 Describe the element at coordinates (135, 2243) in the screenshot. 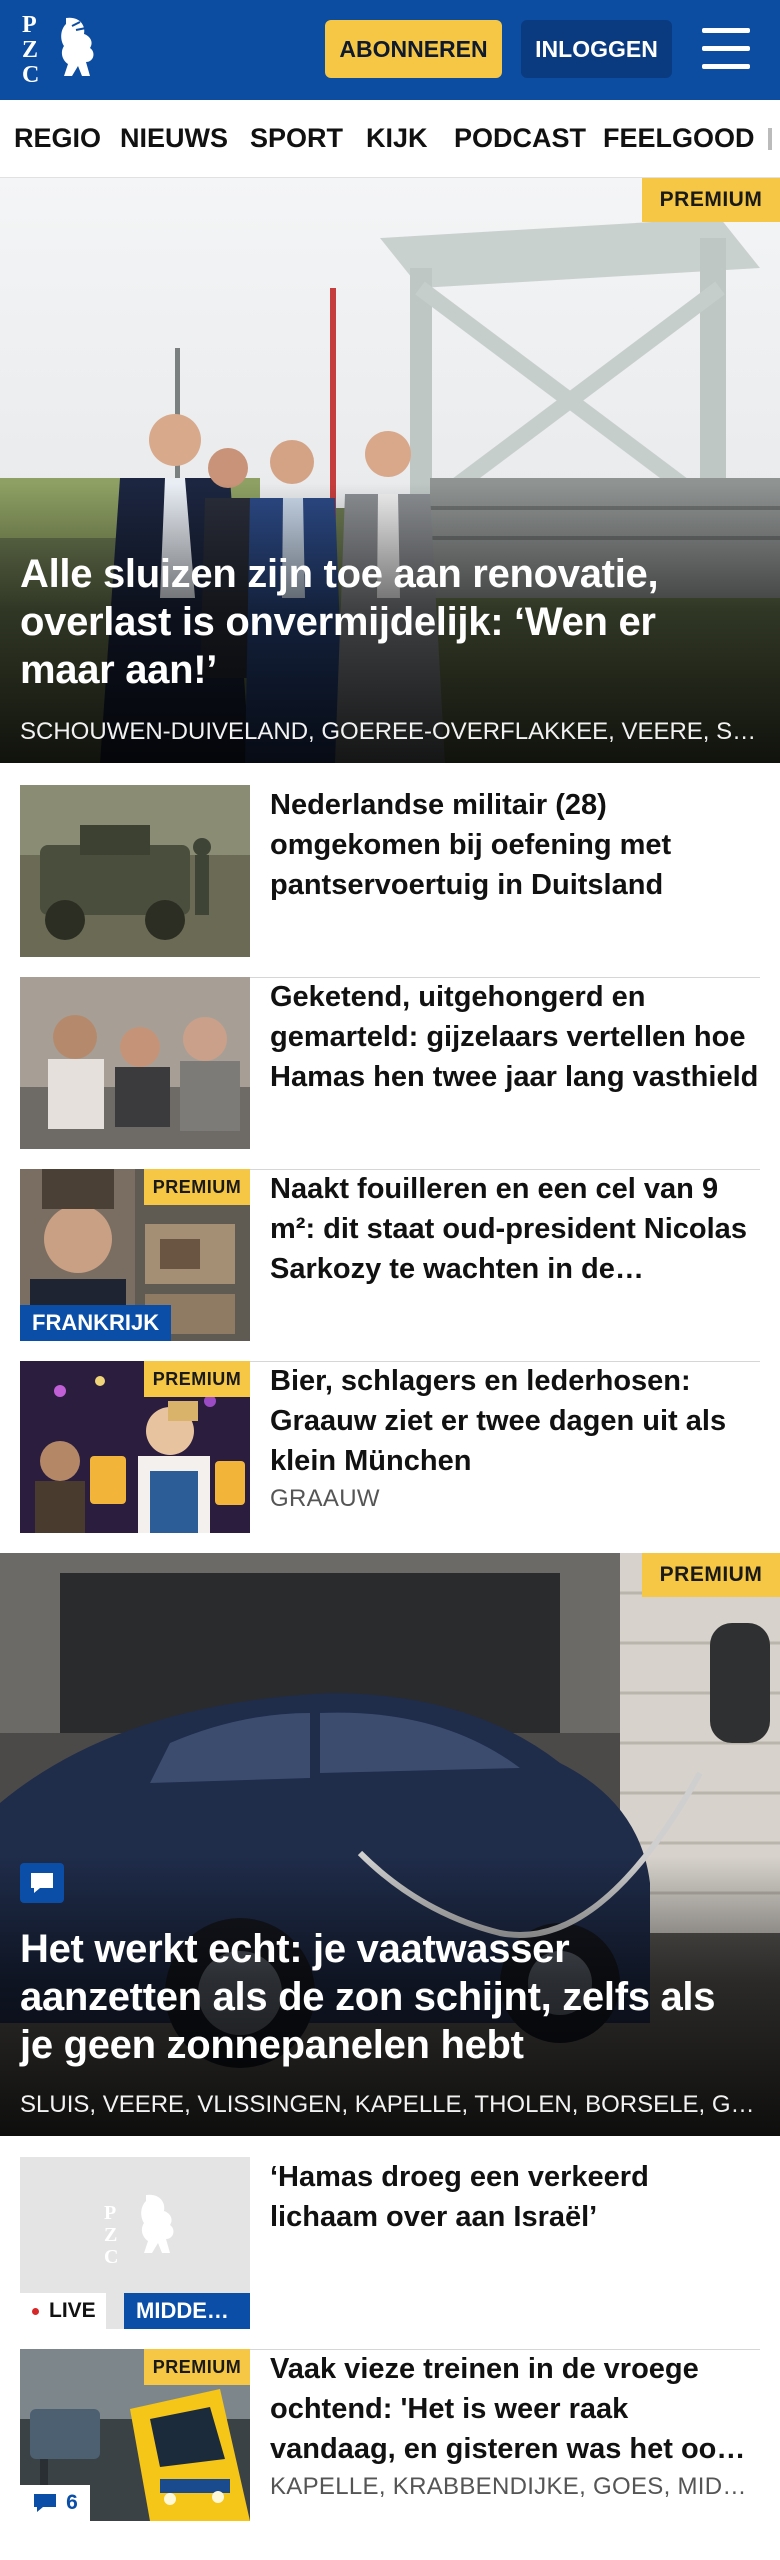

I see `article-thumbnail: P Z C LIVE MIDDEN-OOSTEN` at that location.